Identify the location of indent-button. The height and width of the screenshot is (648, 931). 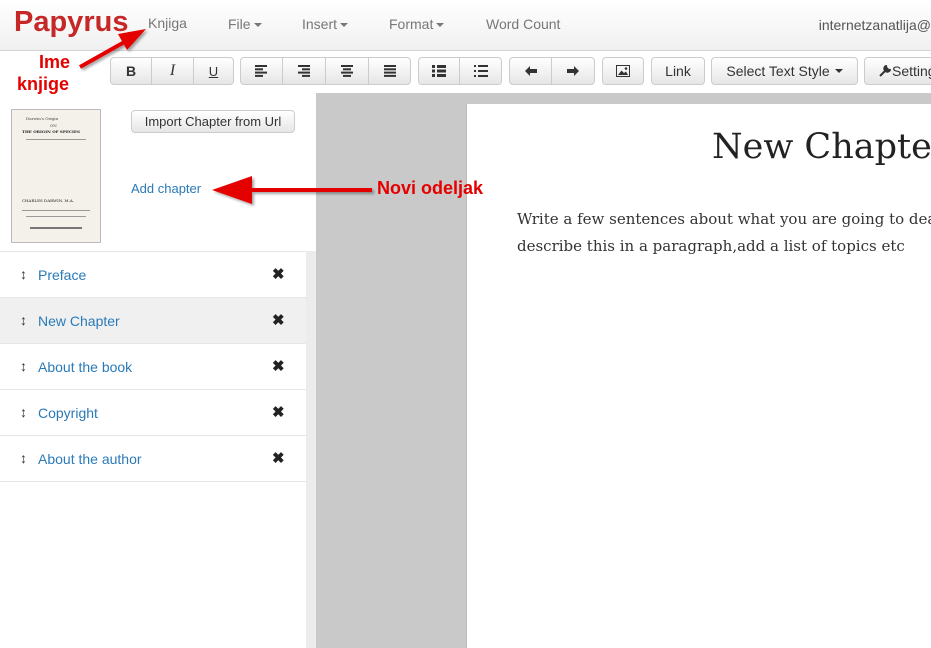
(573, 71).